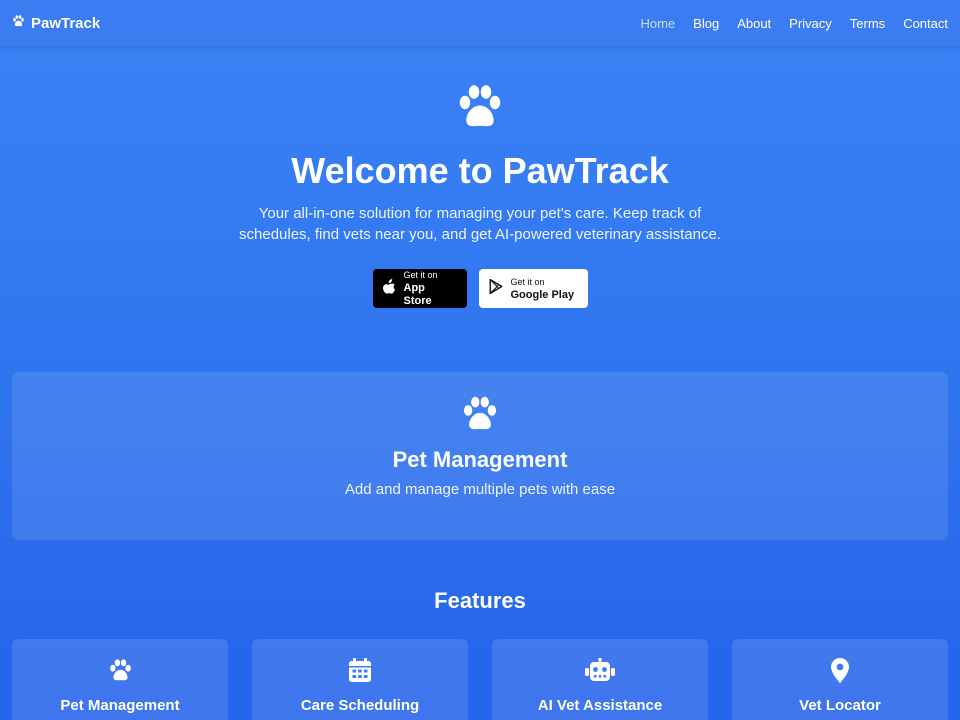 The image size is (960, 720). What do you see at coordinates (496, 288) in the screenshot?
I see `play-icon` at bounding box center [496, 288].